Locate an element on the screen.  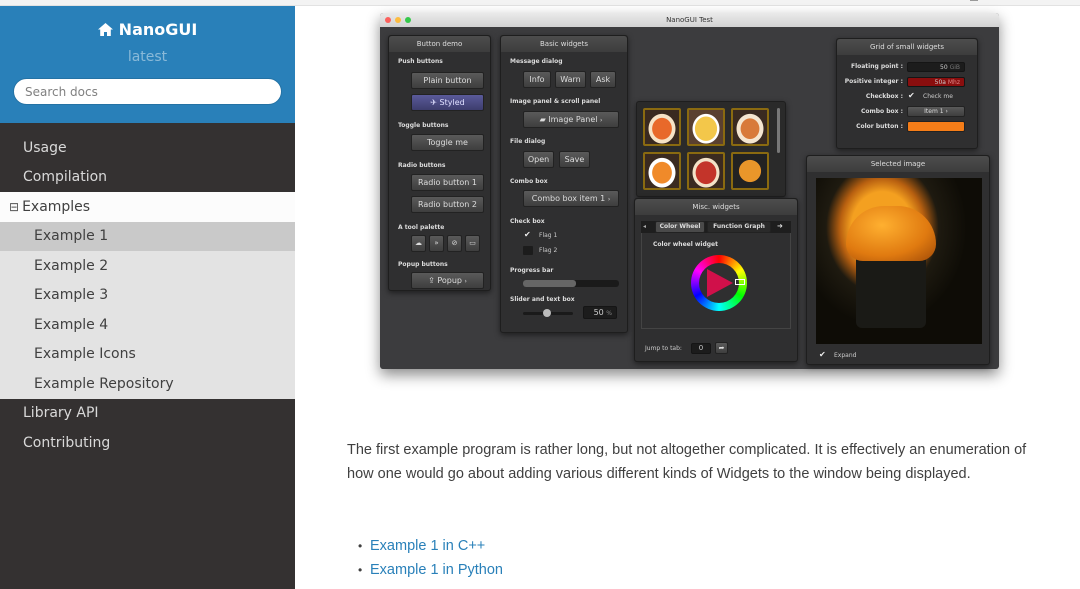
color-wheel-label: Color wheel widget is located at coordinates (685, 244).